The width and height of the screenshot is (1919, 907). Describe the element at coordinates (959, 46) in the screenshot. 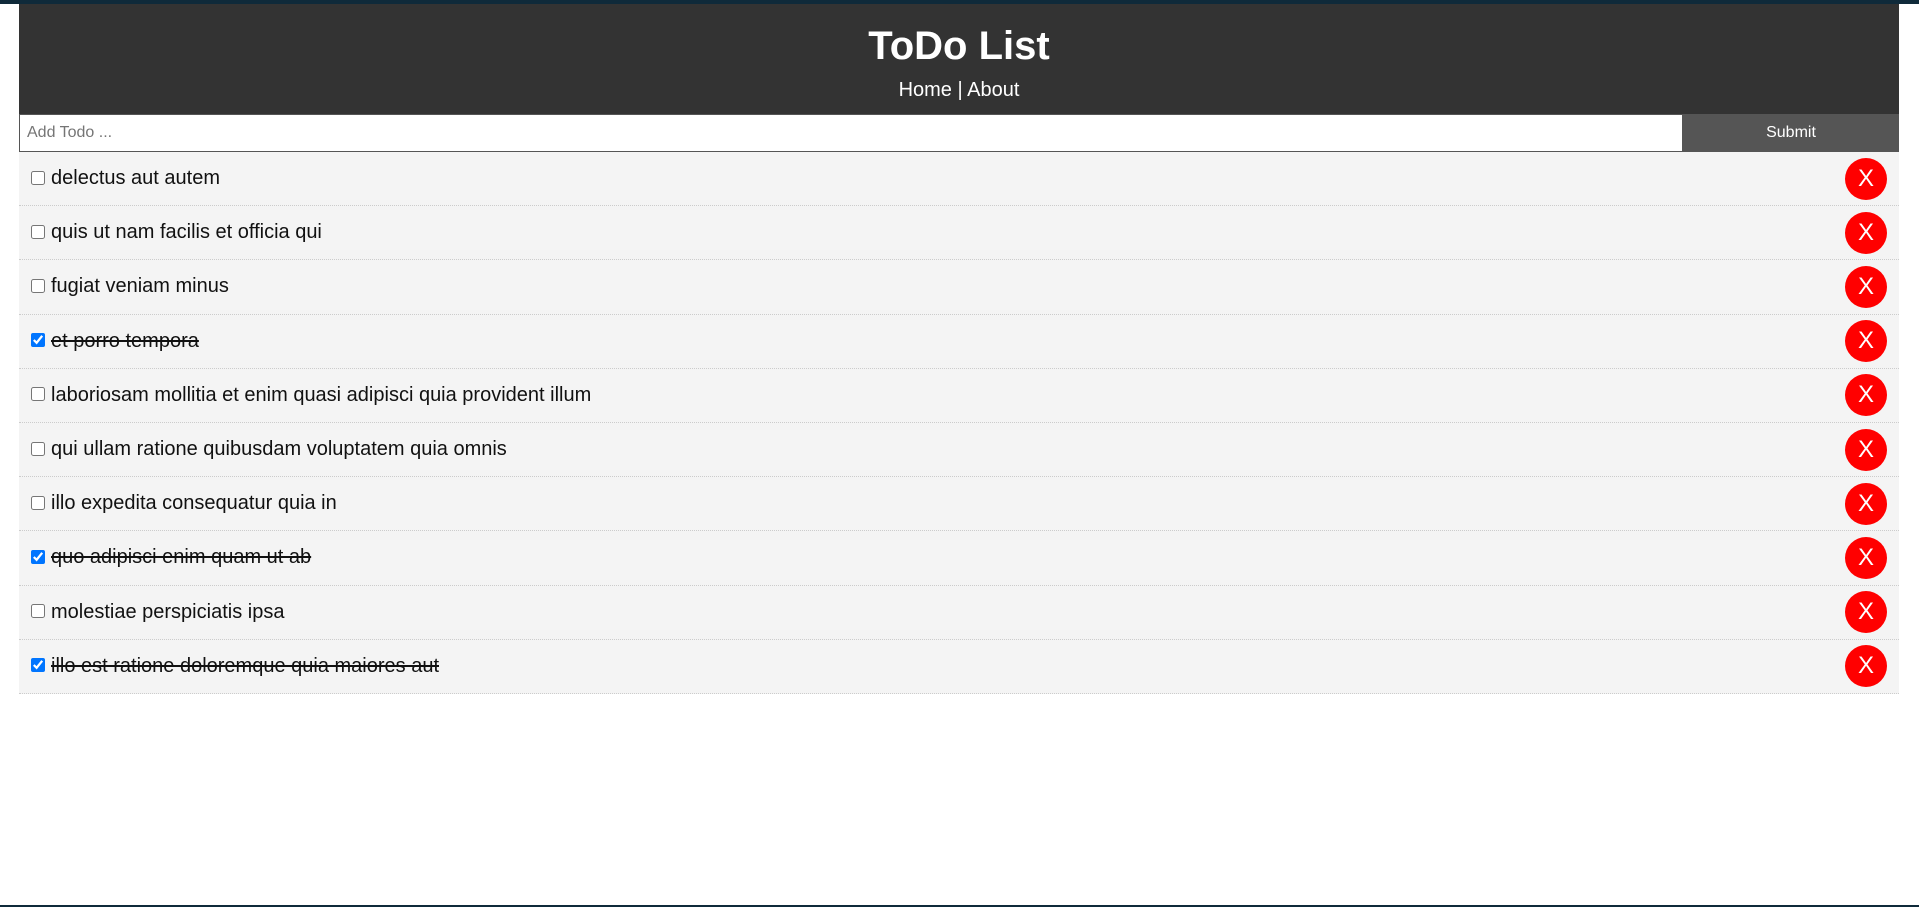

I see `page-title: ToDo List` at that location.